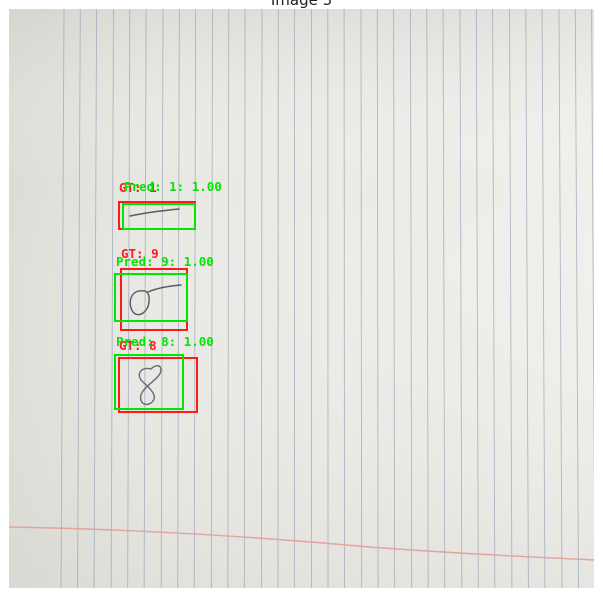 The width and height of the screenshot is (603, 596). Describe the element at coordinates (165, 261) in the screenshot. I see `pred-label: Pred: 9: 1.00` at that location.